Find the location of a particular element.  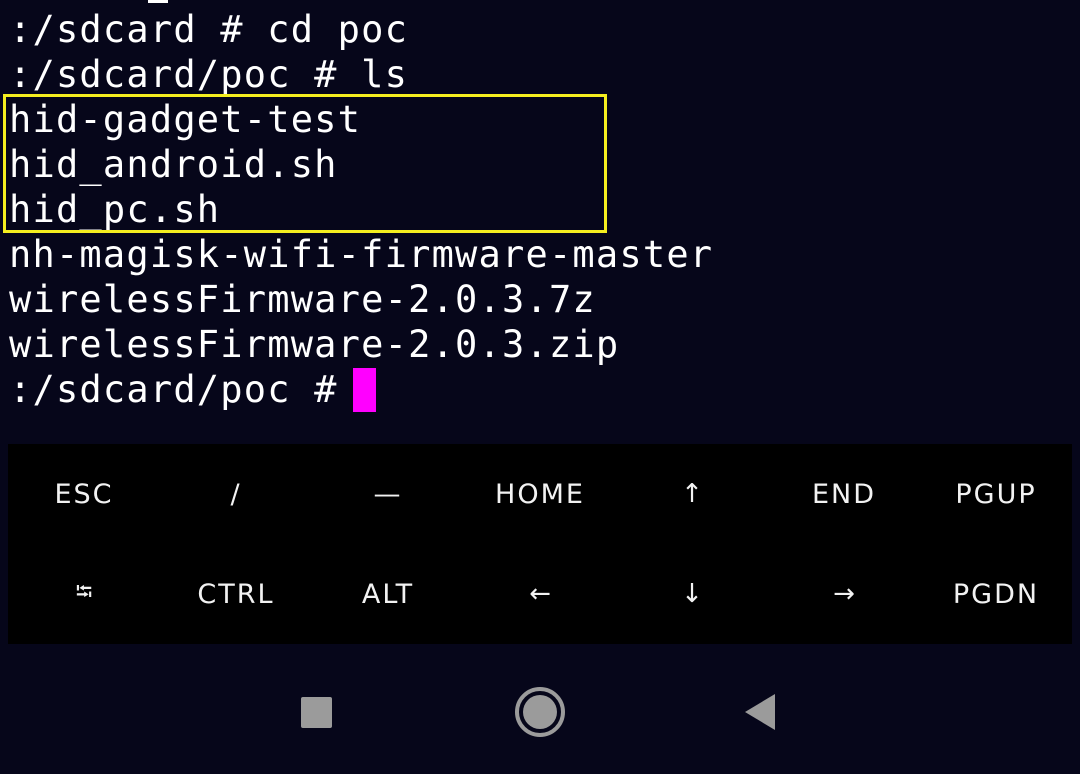

terminal-line-file-wireless-zip: wirelessFirmware-2.0.3.zip is located at coordinates (314, 344).